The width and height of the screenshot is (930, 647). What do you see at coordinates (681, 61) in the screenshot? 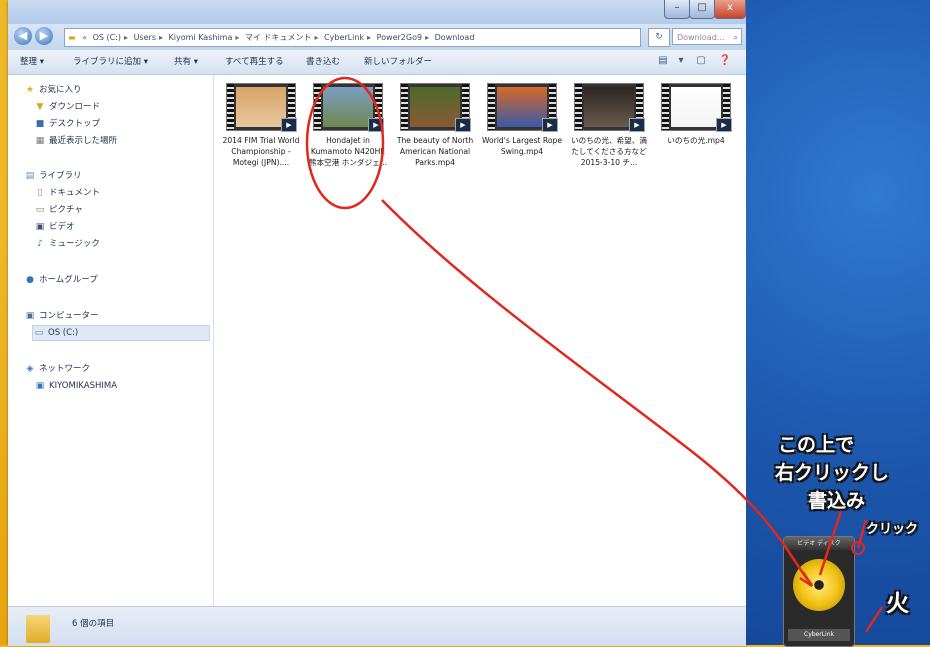
I see `view-dropdown-icon: ▾` at bounding box center [681, 61].